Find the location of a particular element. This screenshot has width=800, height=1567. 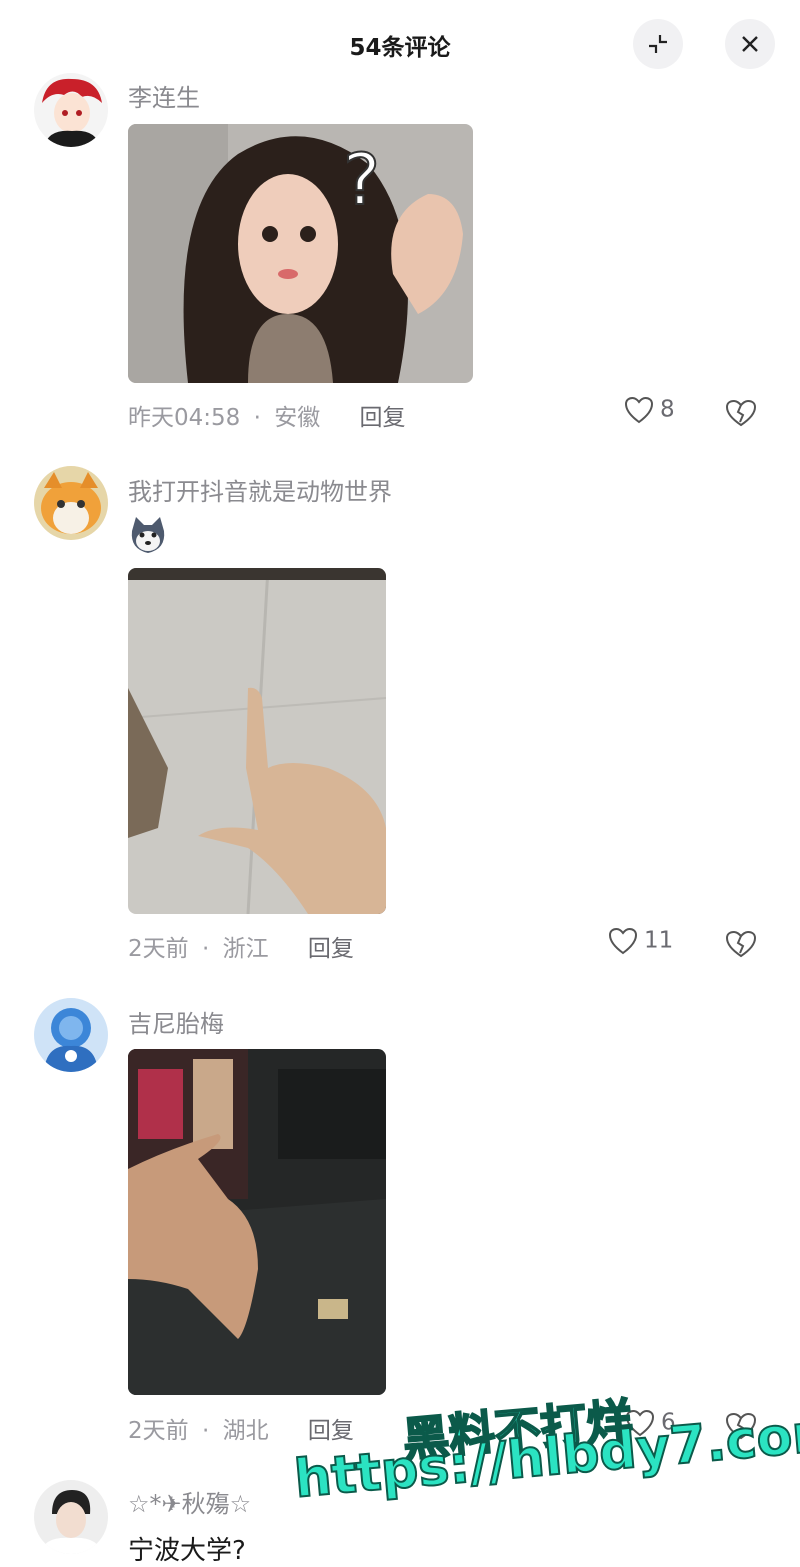

comment-image: ? is located at coordinates (300, 253).